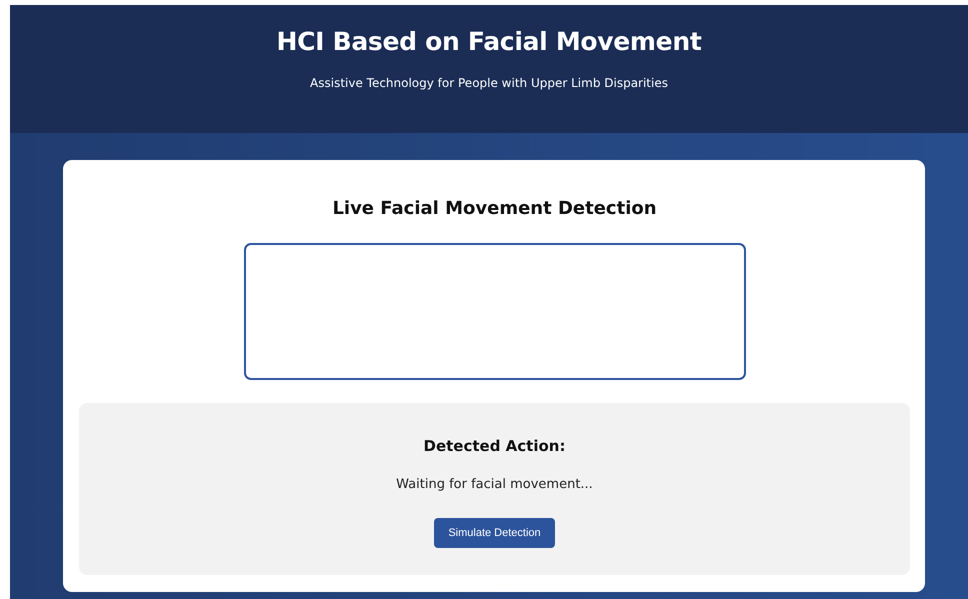 This screenshot has width=968, height=599. I want to click on card-title: Live Facial Movement Detection, so click(494, 208).